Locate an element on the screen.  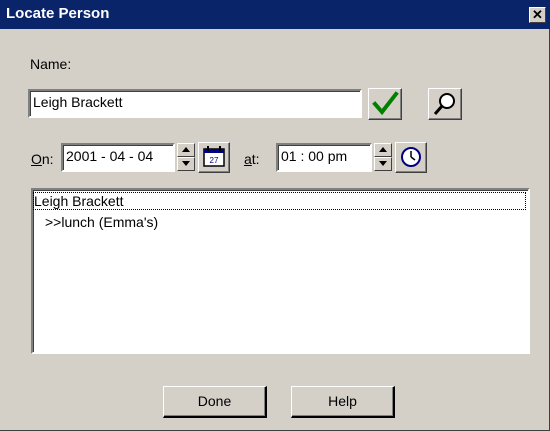
close-button: ✕ is located at coordinates (537, 15).